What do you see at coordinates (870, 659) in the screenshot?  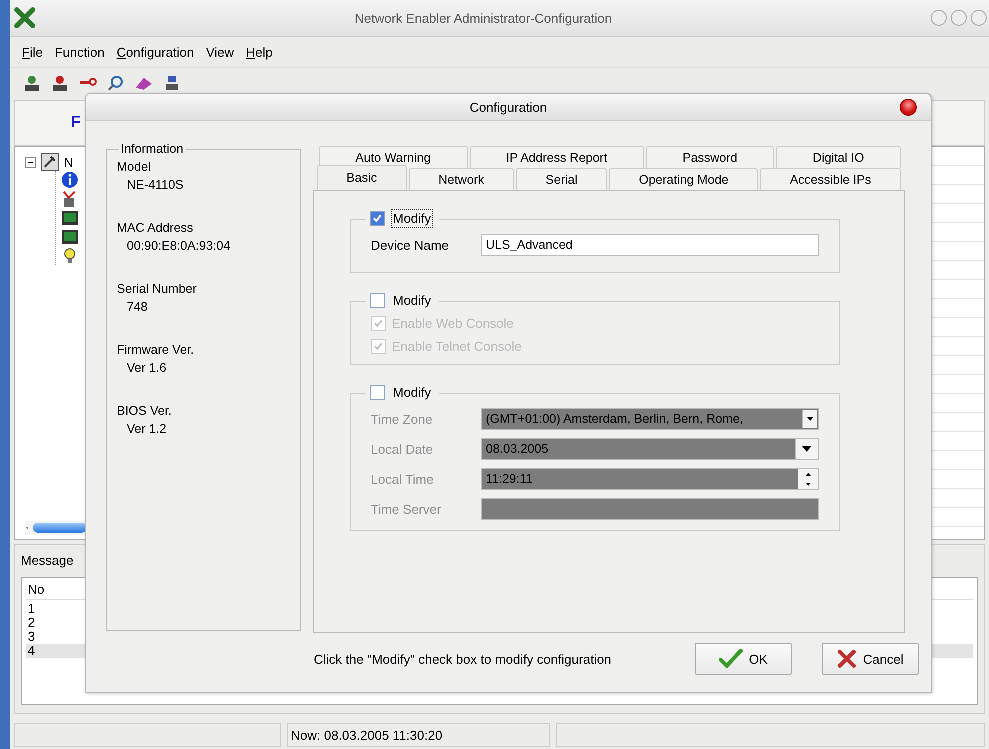 I see `cancel-button: Cancel` at bounding box center [870, 659].